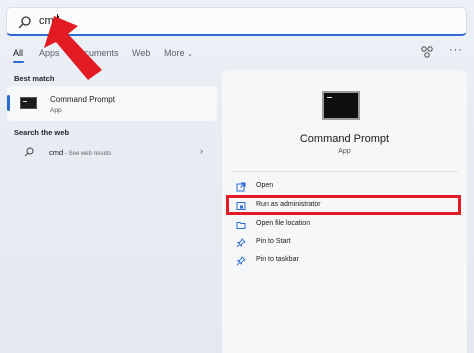 The width and height of the screenshot is (474, 353). Describe the element at coordinates (265, 185) in the screenshot. I see `action-open-label: Open` at that location.